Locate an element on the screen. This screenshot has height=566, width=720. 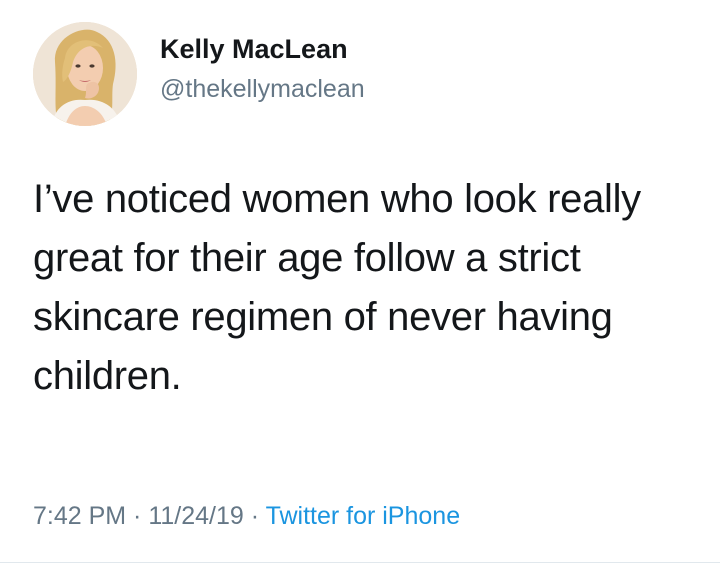
user-handle: @thekellymaclean is located at coordinates (262, 89).